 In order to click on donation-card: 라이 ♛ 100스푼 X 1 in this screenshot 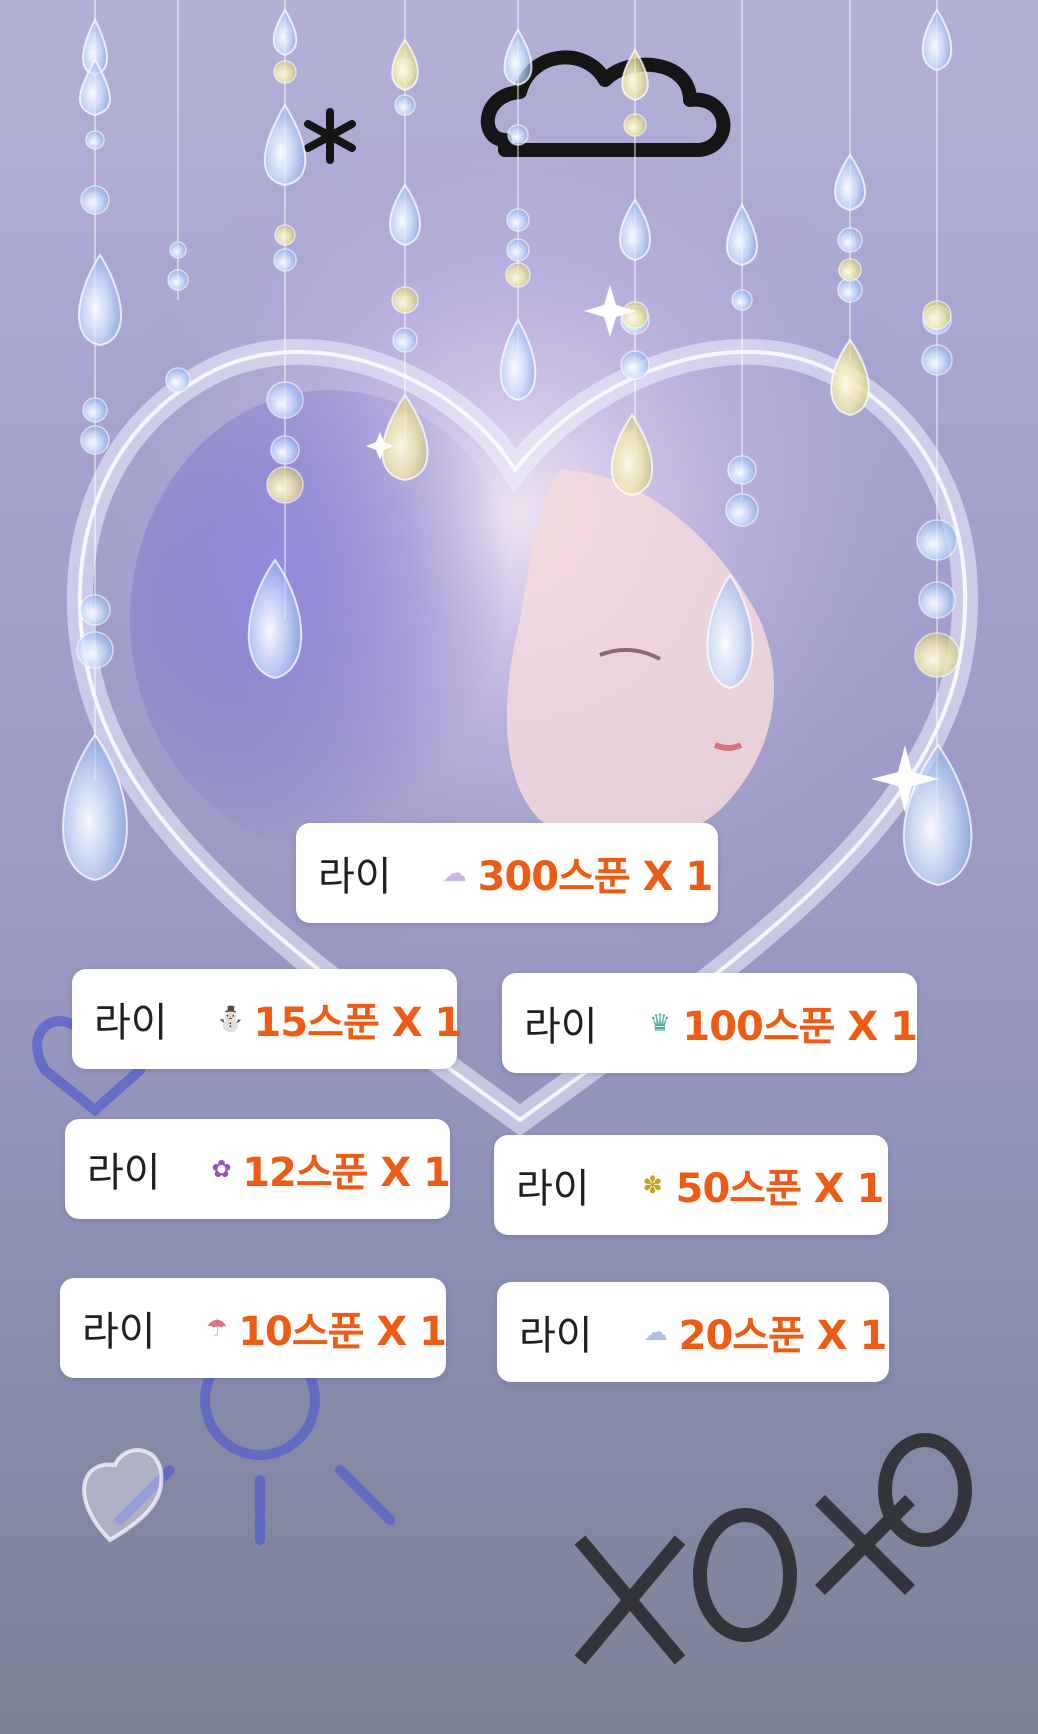, I will do `click(710, 1023)`.